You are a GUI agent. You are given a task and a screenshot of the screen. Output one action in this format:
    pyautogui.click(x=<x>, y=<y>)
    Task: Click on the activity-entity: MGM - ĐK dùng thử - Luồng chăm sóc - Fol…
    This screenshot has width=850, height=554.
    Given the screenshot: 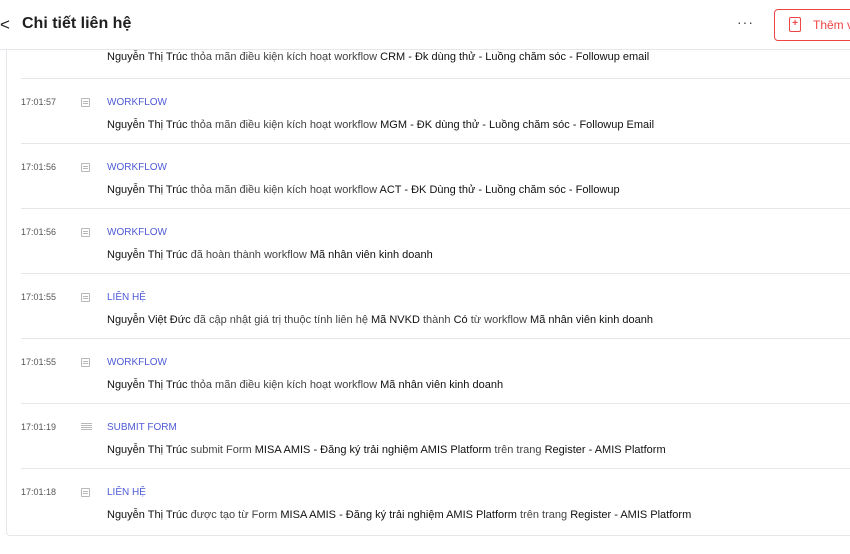 What is the action you would take?
    pyautogui.click(x=517, y=125)
    